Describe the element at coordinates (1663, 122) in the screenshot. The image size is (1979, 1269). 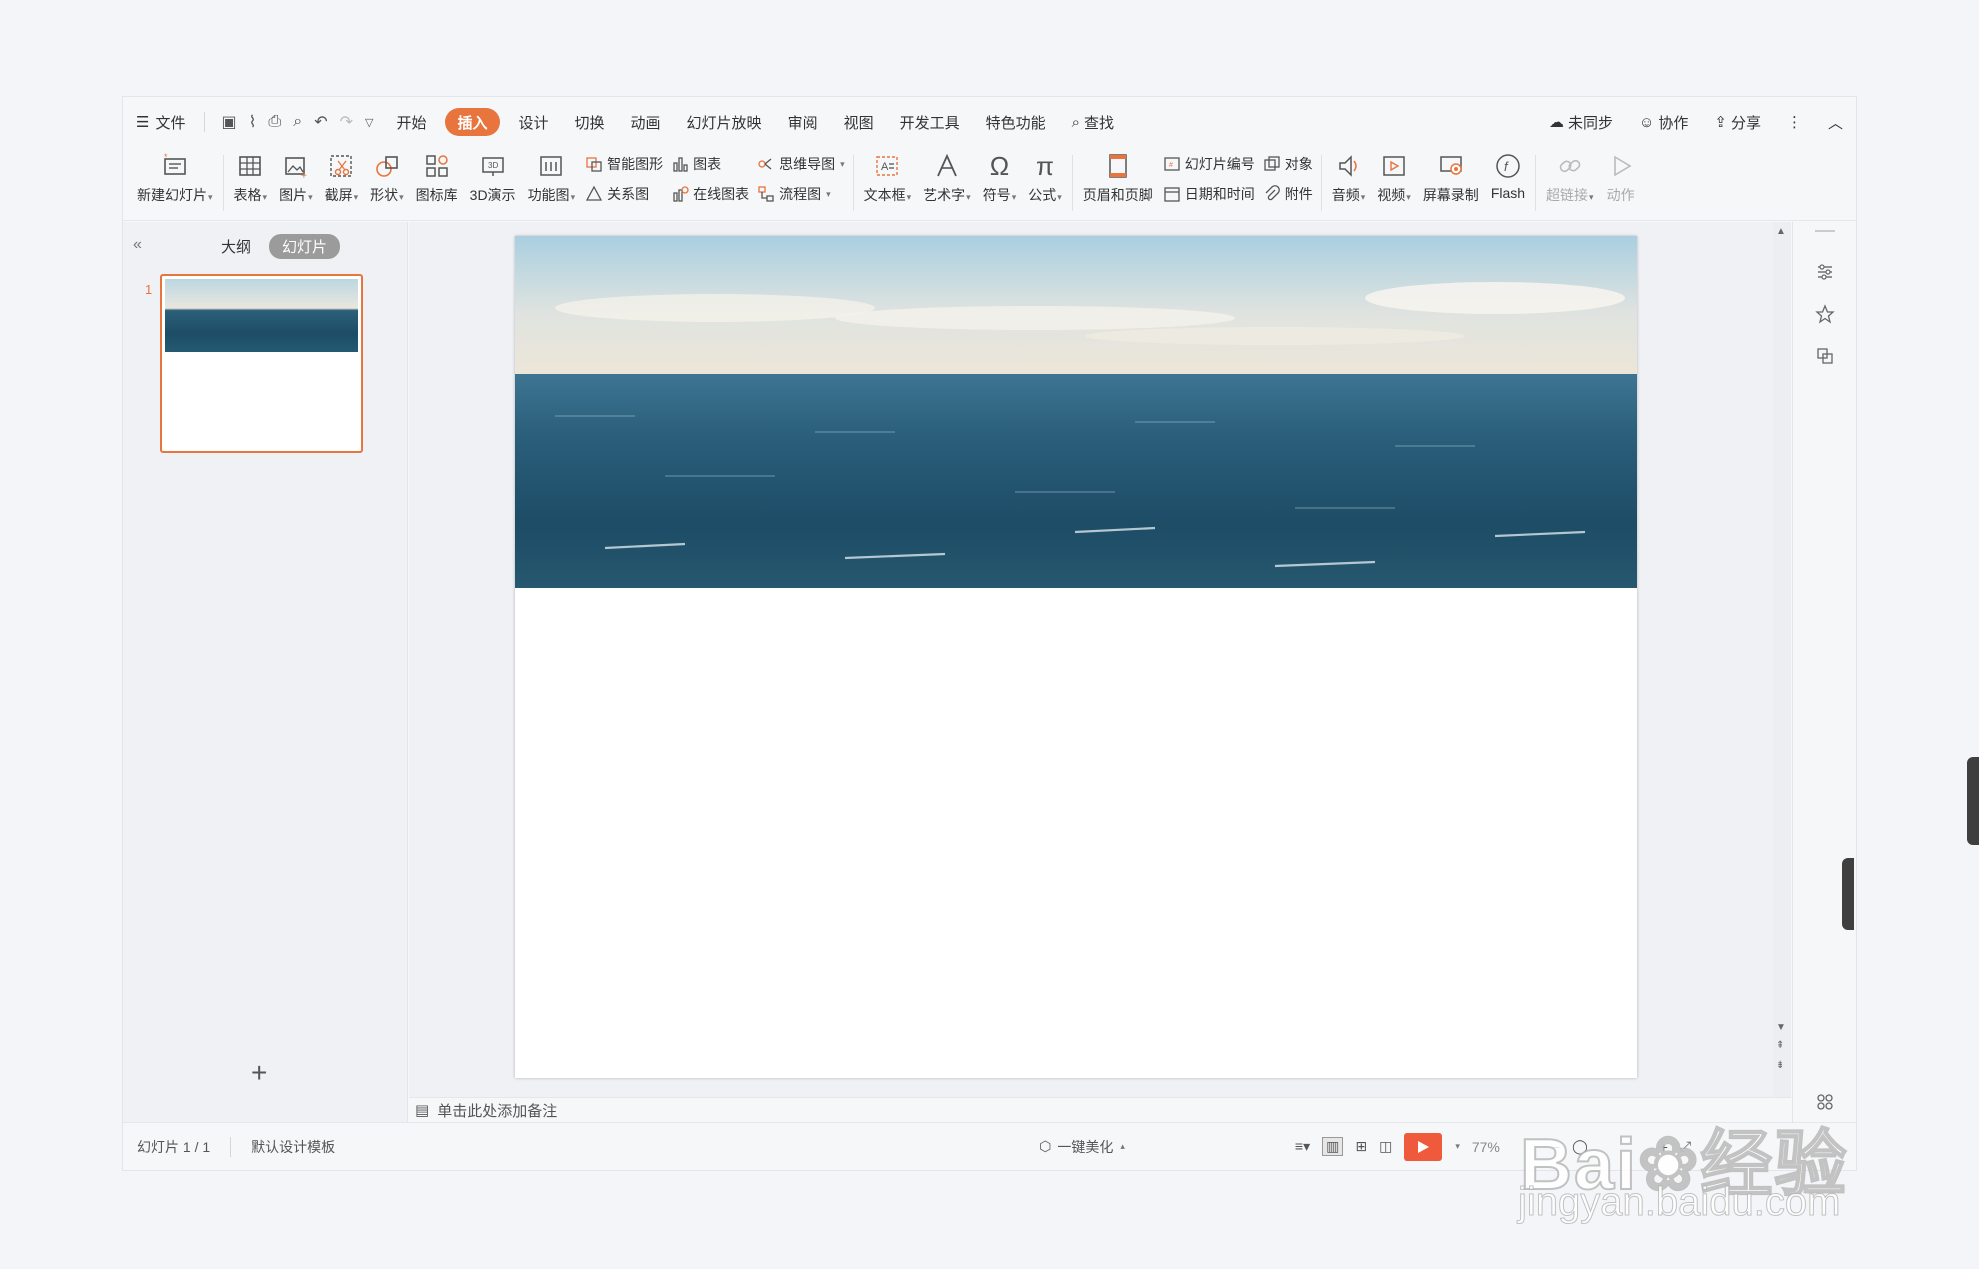
I see `collab-button: ☺ 协作` at that location.